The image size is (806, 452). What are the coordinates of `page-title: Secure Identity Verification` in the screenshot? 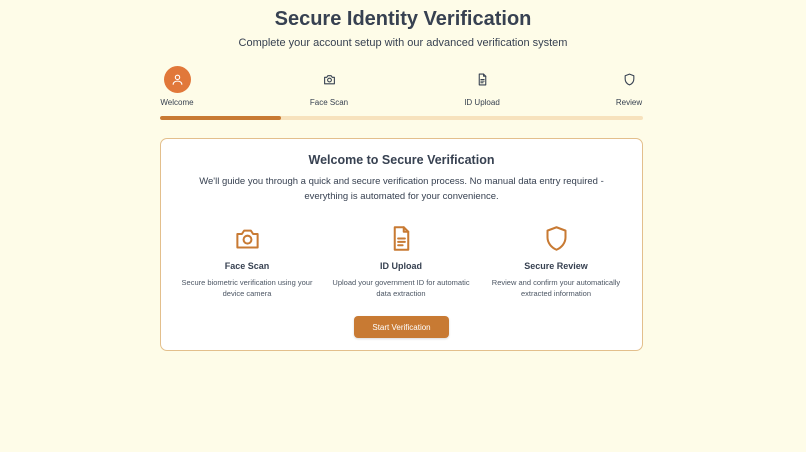 It's located at (403, 19).